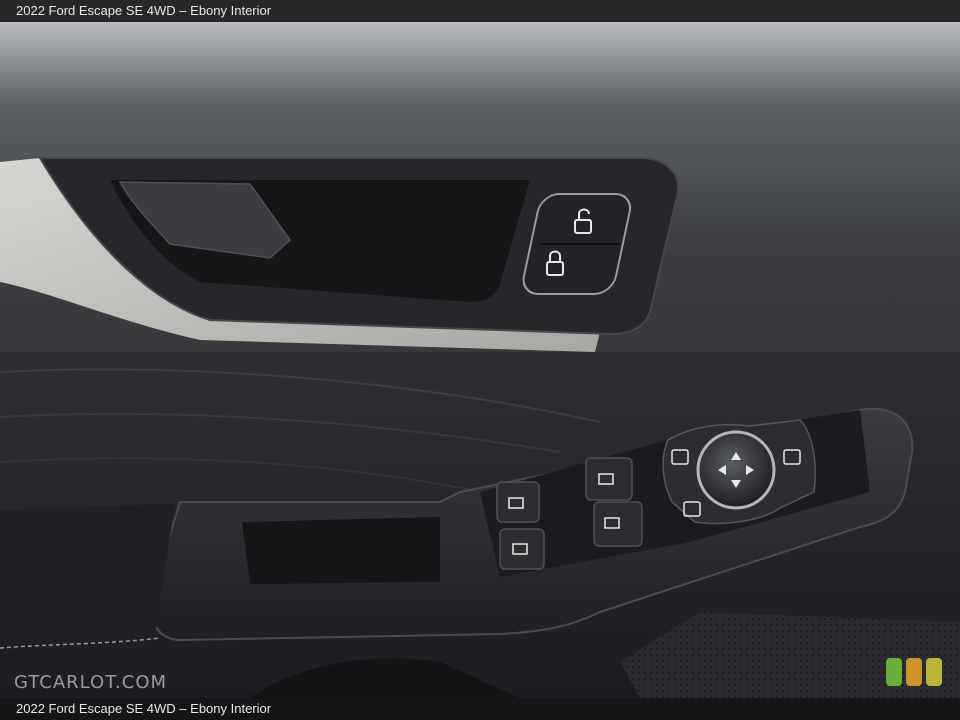 The width and height of the screenshot is (960, 720). I want to click on watermark: GTCARLOT.COM, so click(90, 682).